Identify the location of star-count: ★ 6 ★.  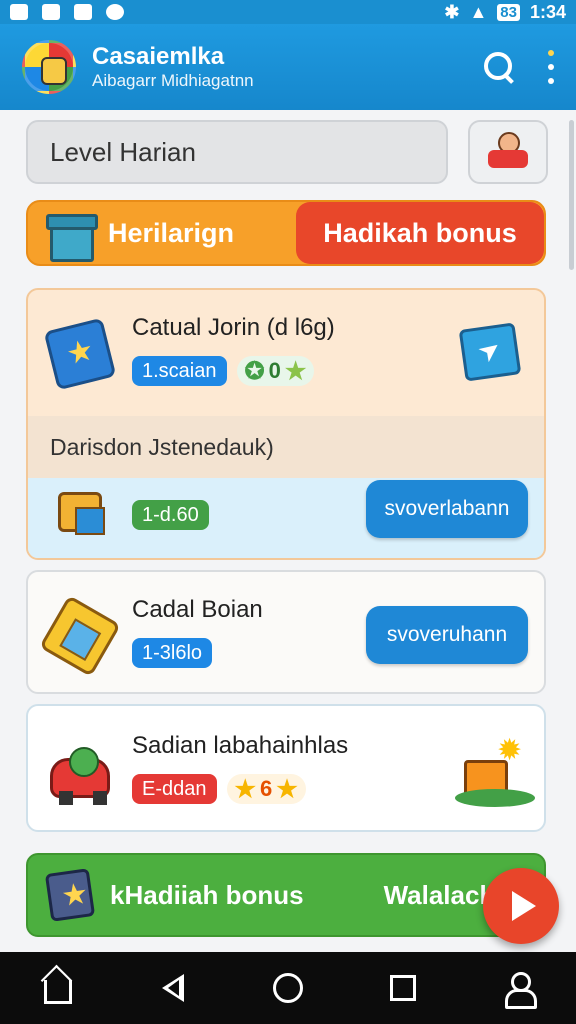
(266, 789).